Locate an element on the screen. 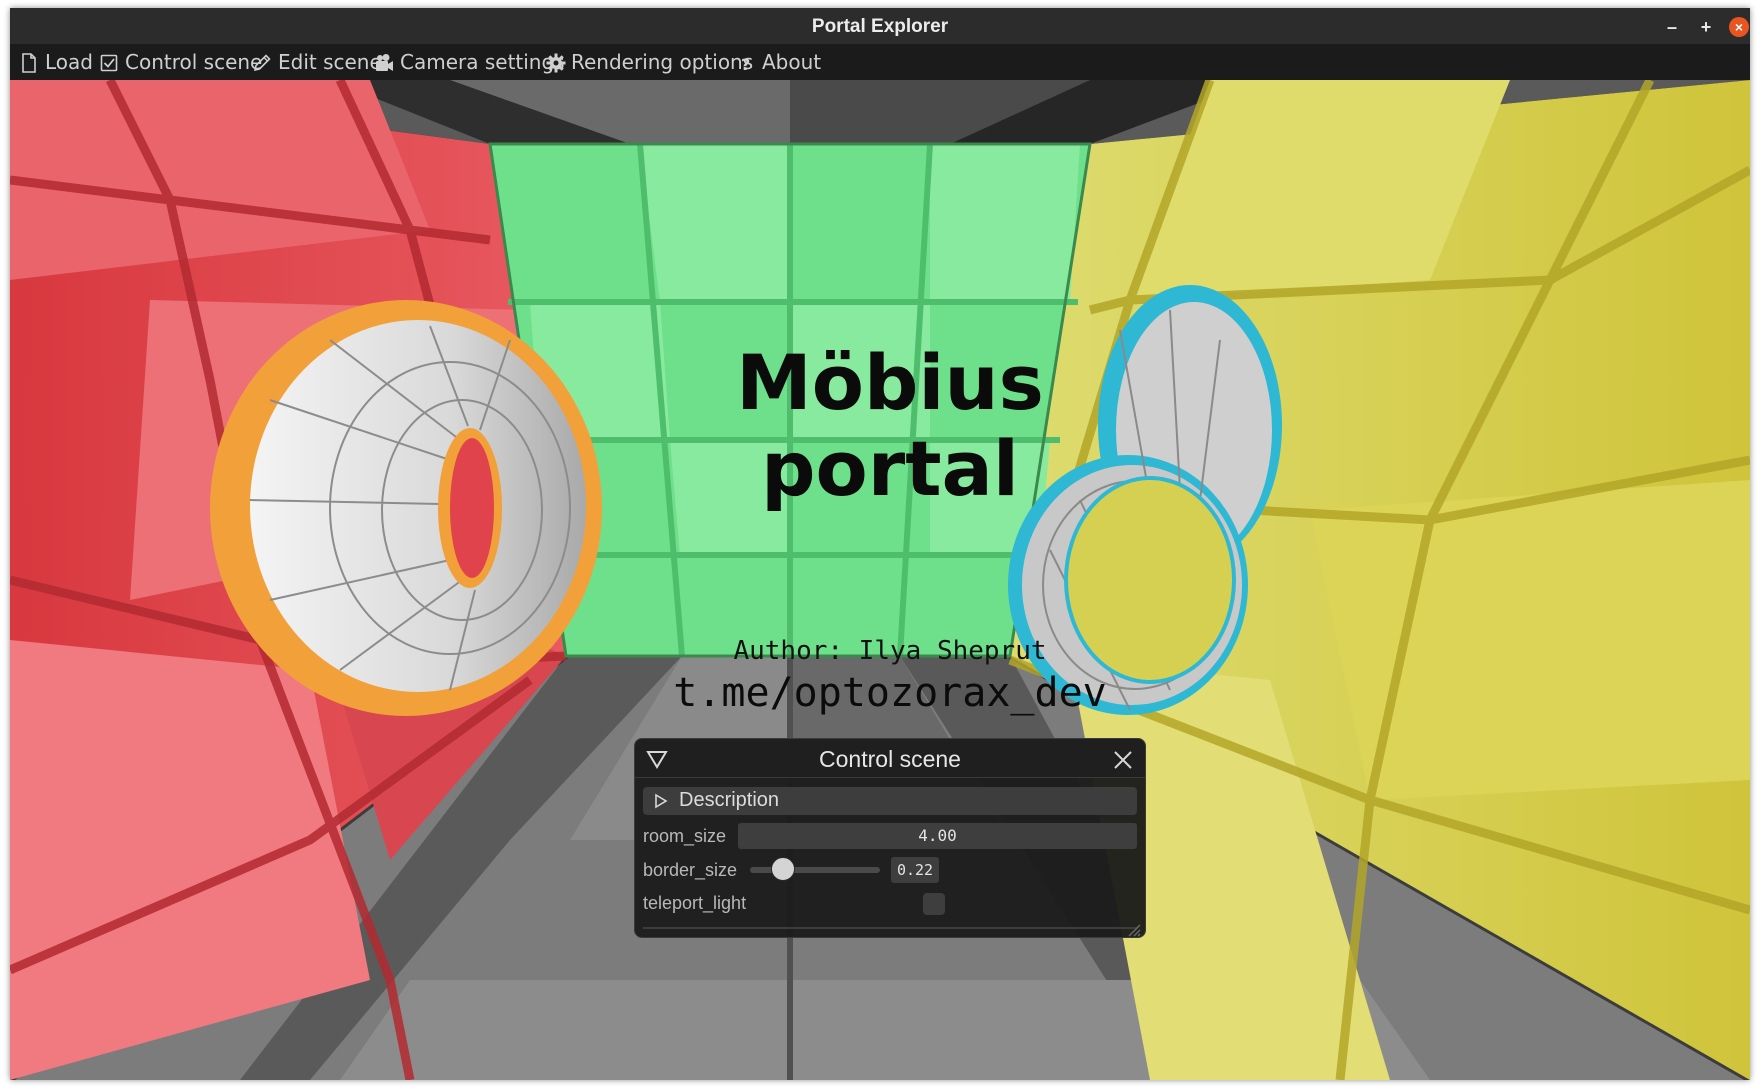 This screenshot has height=1087, width=1760. maximize-button: + is located at coordinates (1706, 27).